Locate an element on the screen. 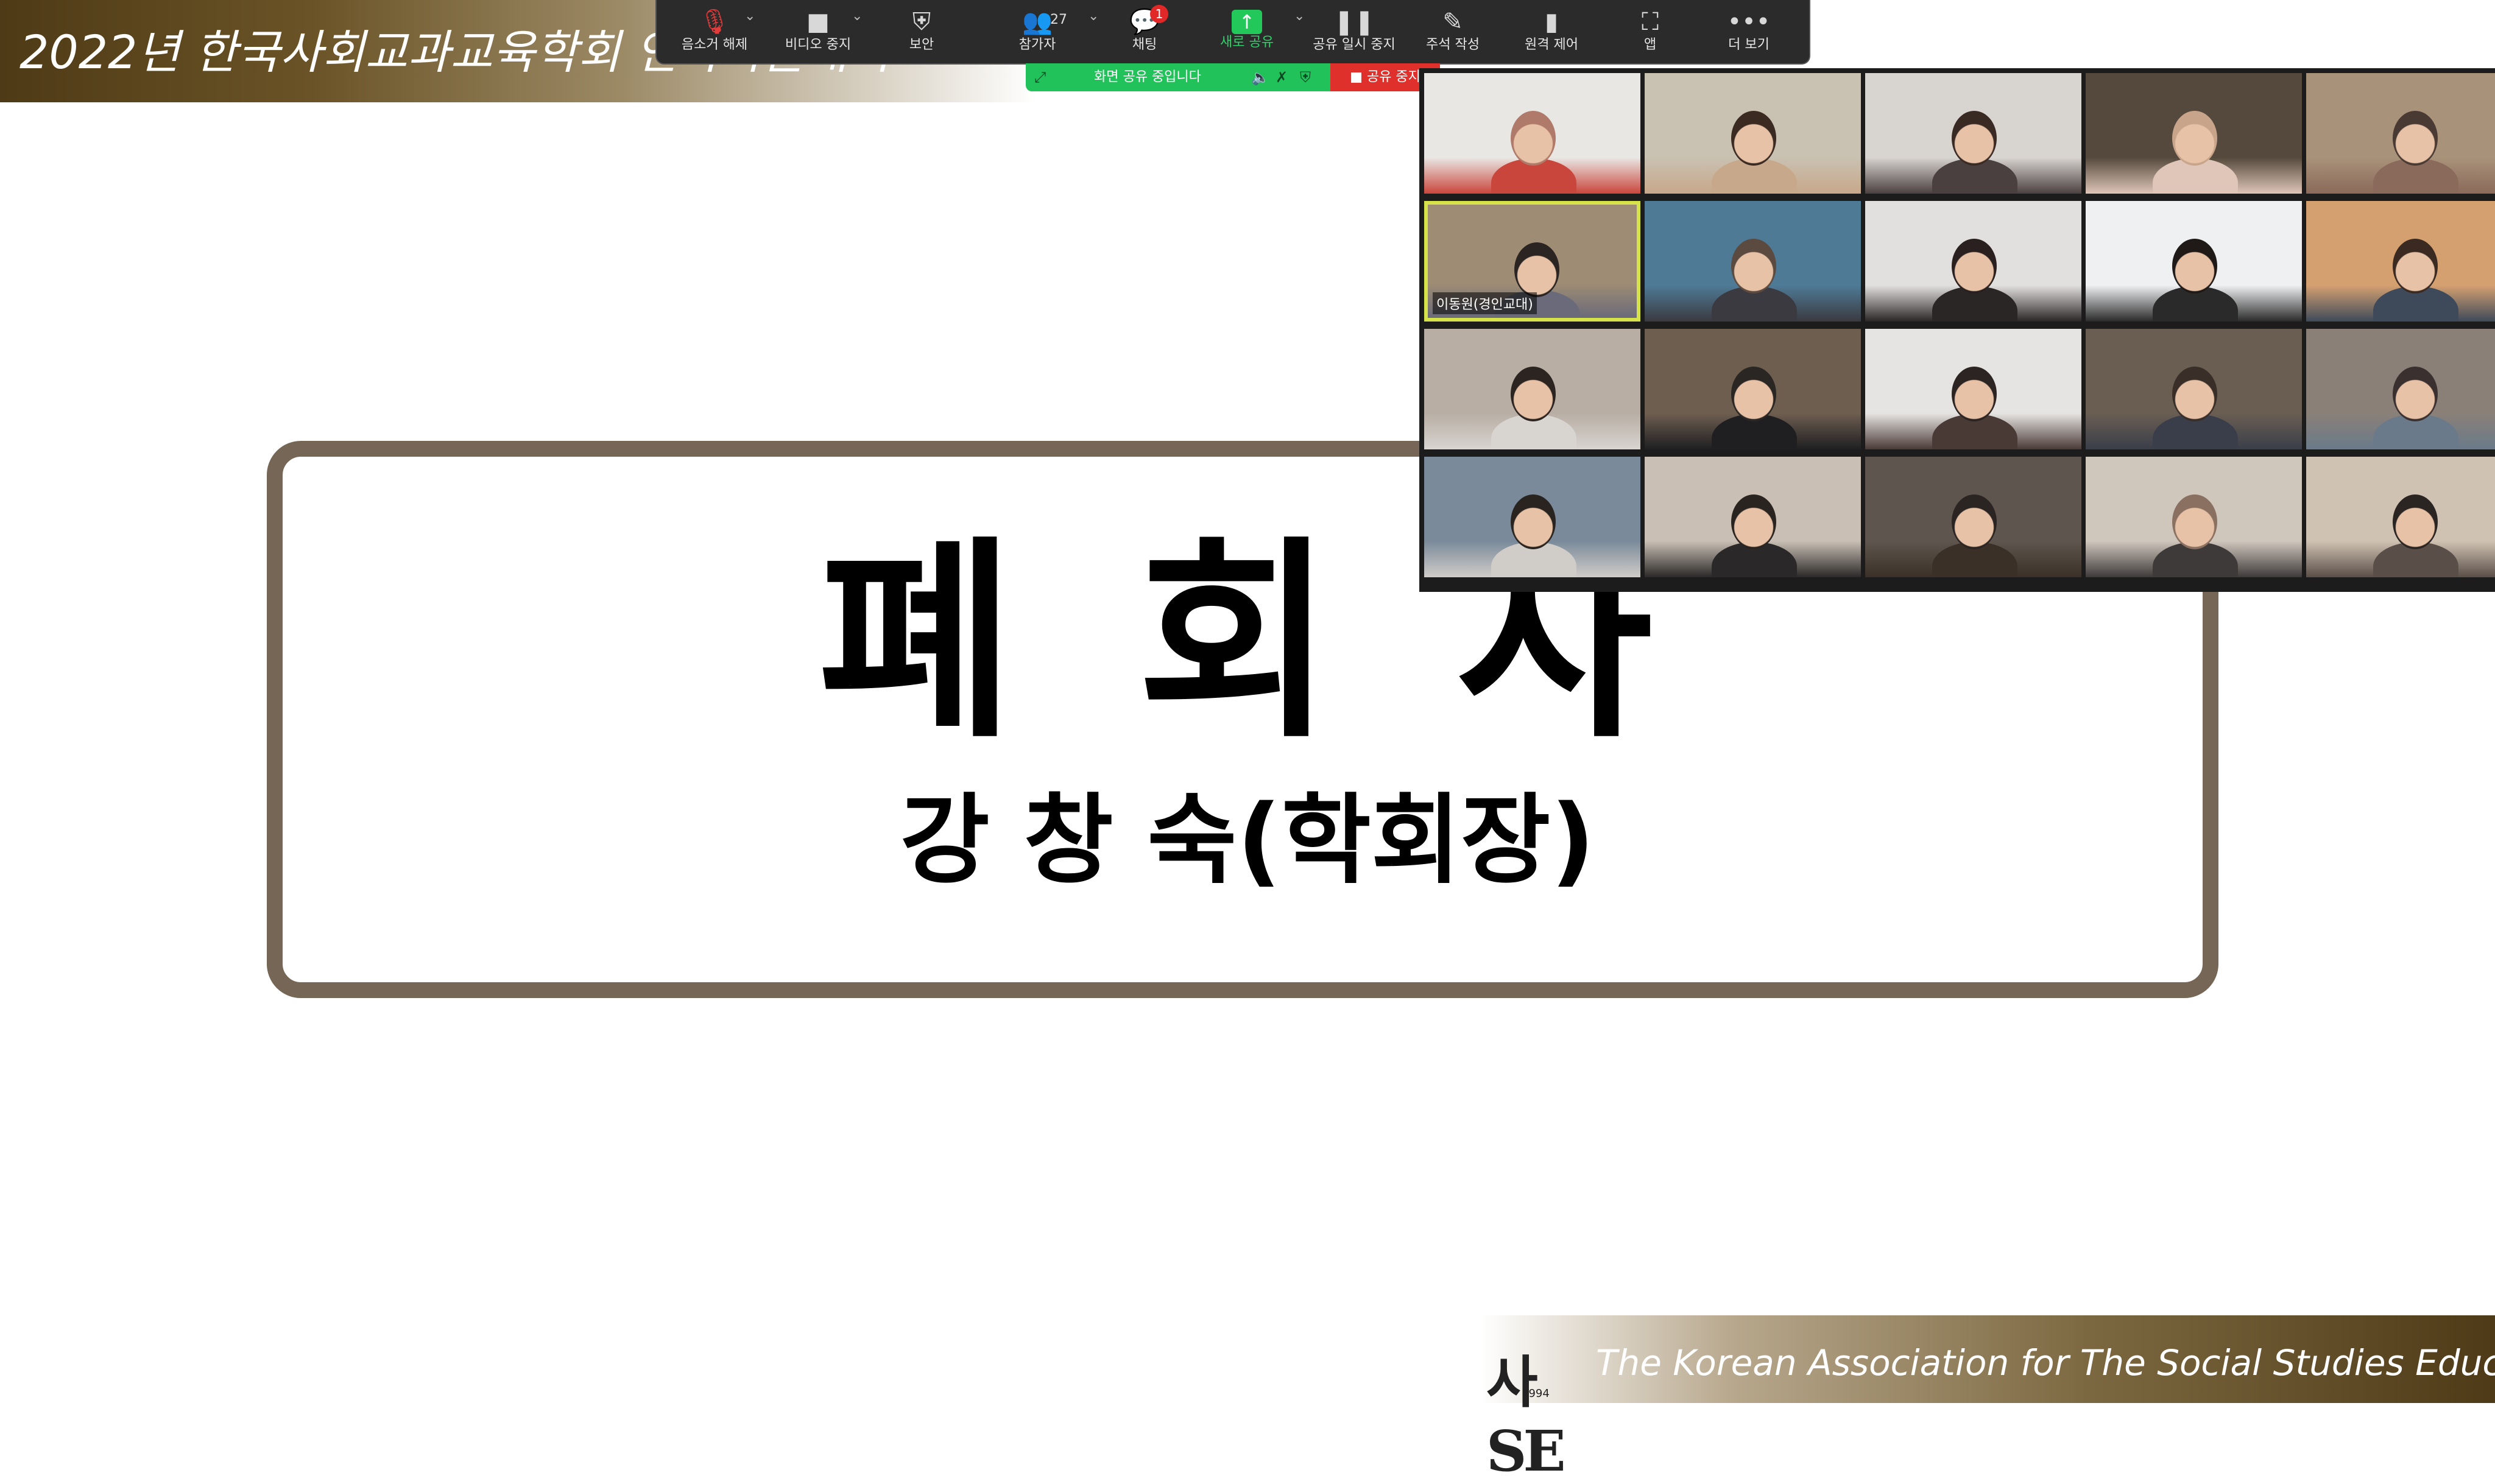 The height and width of the screenshot is (1484, 2495). more-dots-icon: ••• is located at coordinates (1749, 22).